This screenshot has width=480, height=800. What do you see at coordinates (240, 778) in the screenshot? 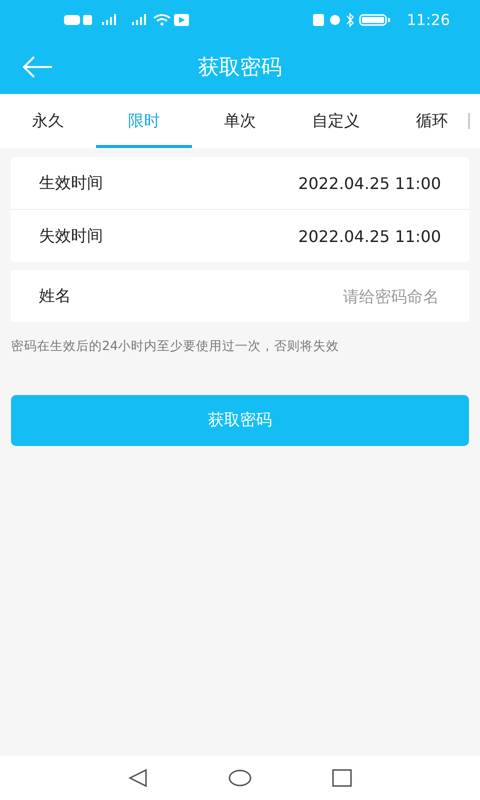
I see `home-nav-icon` at bounding box center [240, 778].